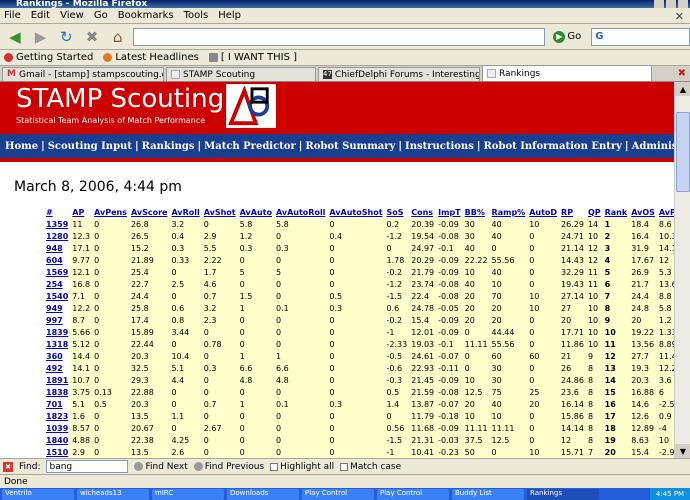  I want to click on column-header: Ramp%, so click(508, 212).